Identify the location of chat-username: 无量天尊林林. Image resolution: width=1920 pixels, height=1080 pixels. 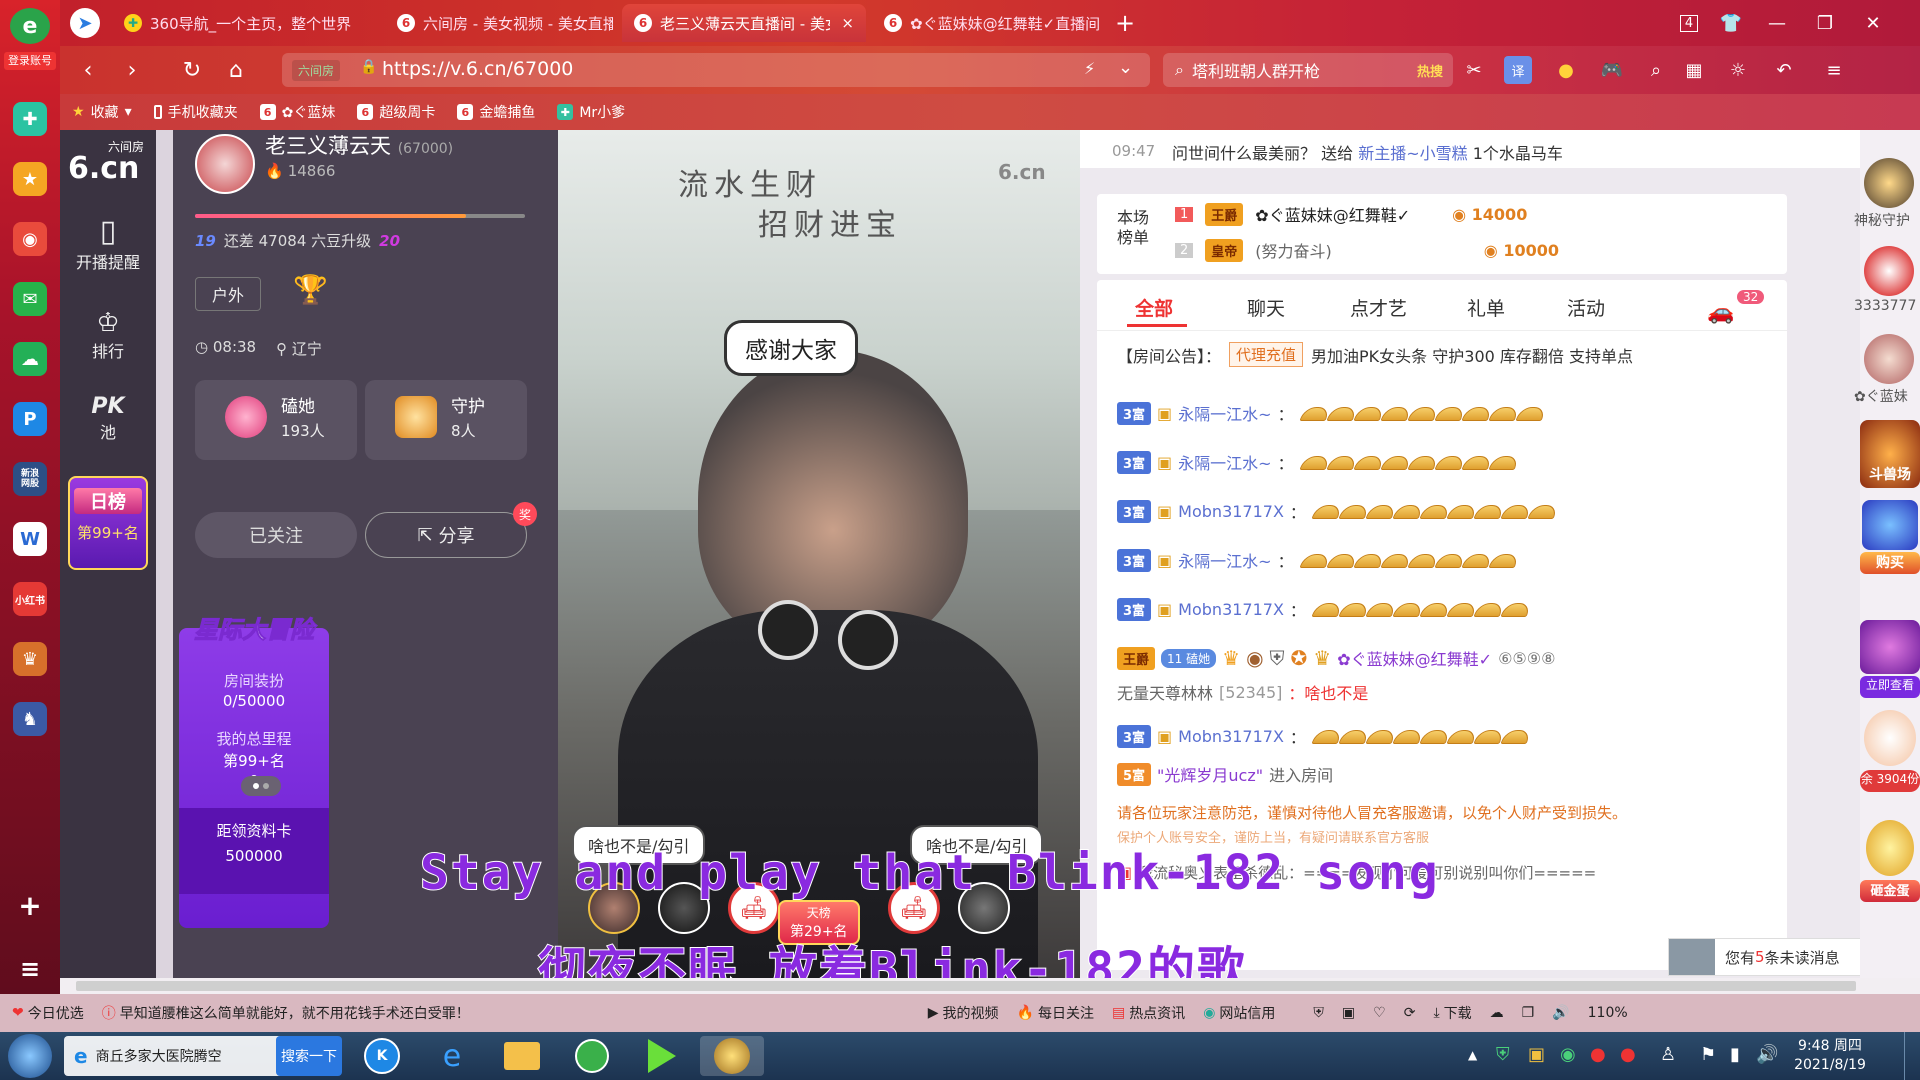
(1165, 692).